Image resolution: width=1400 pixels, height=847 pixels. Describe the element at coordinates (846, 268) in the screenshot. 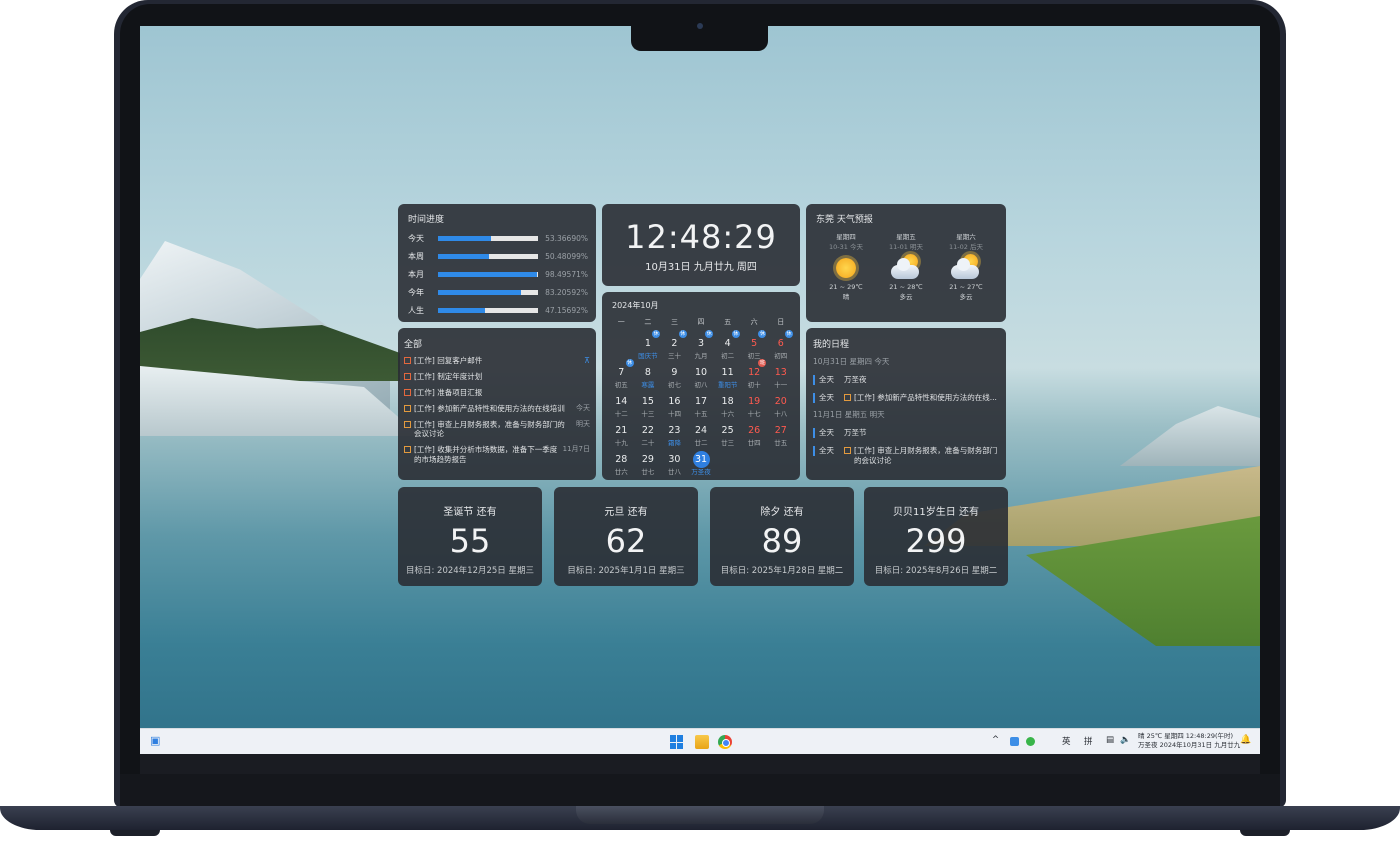

I see `sun-icon` at that location.